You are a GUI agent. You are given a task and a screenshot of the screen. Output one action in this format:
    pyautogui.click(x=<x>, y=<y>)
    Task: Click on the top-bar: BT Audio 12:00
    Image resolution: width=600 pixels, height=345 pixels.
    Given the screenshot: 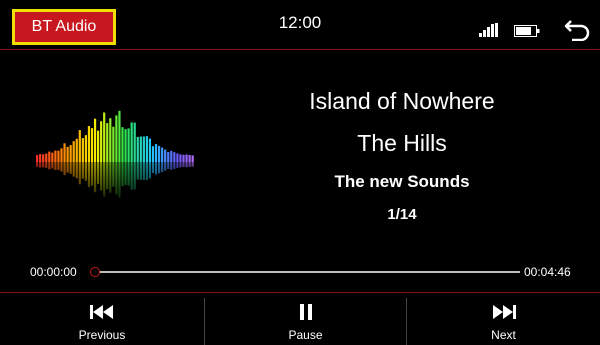 What is the action you would take?
    pyautogui.click(x=300, y=25)
    